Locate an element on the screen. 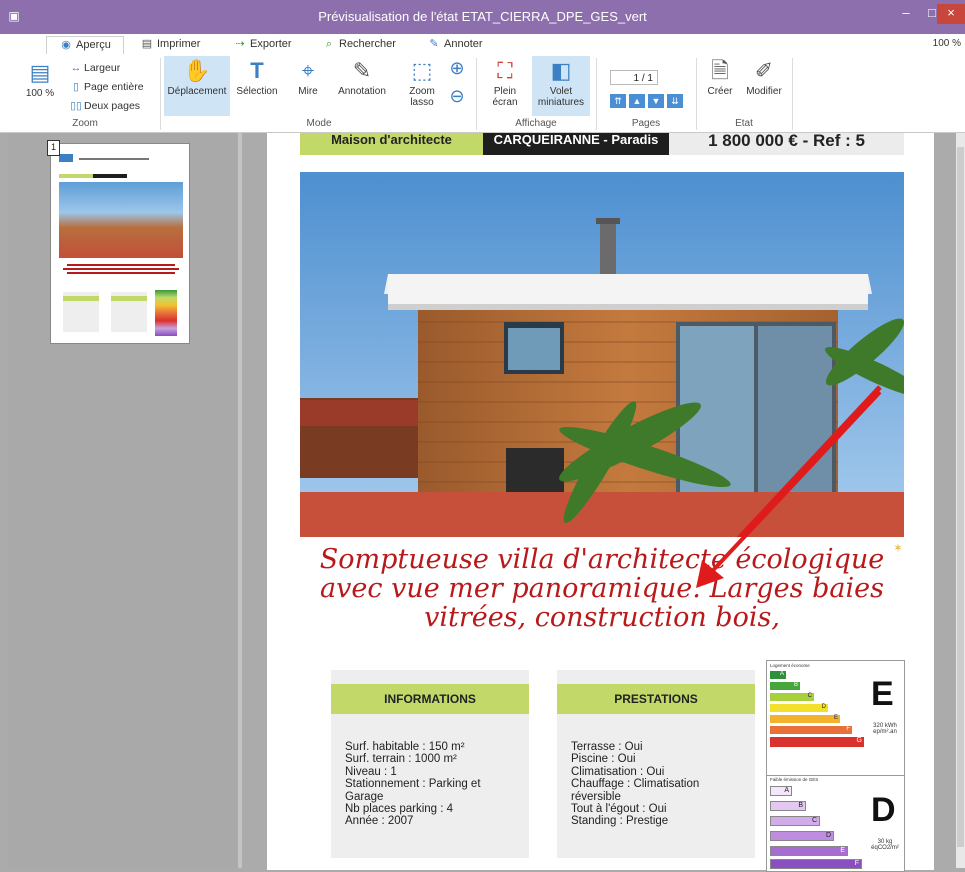  ges-heading: Faible émission de GES is located at coordinates (794, 779).